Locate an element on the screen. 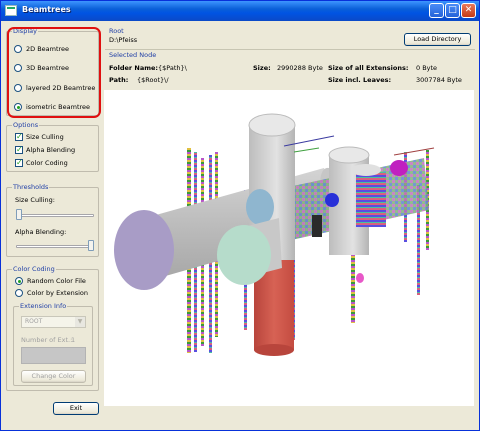 The height and width of the screenshot is (431, 480). thresholds-group: Thresholds Size Culling: Alpha Blending: is located at coordinates (52, 220).